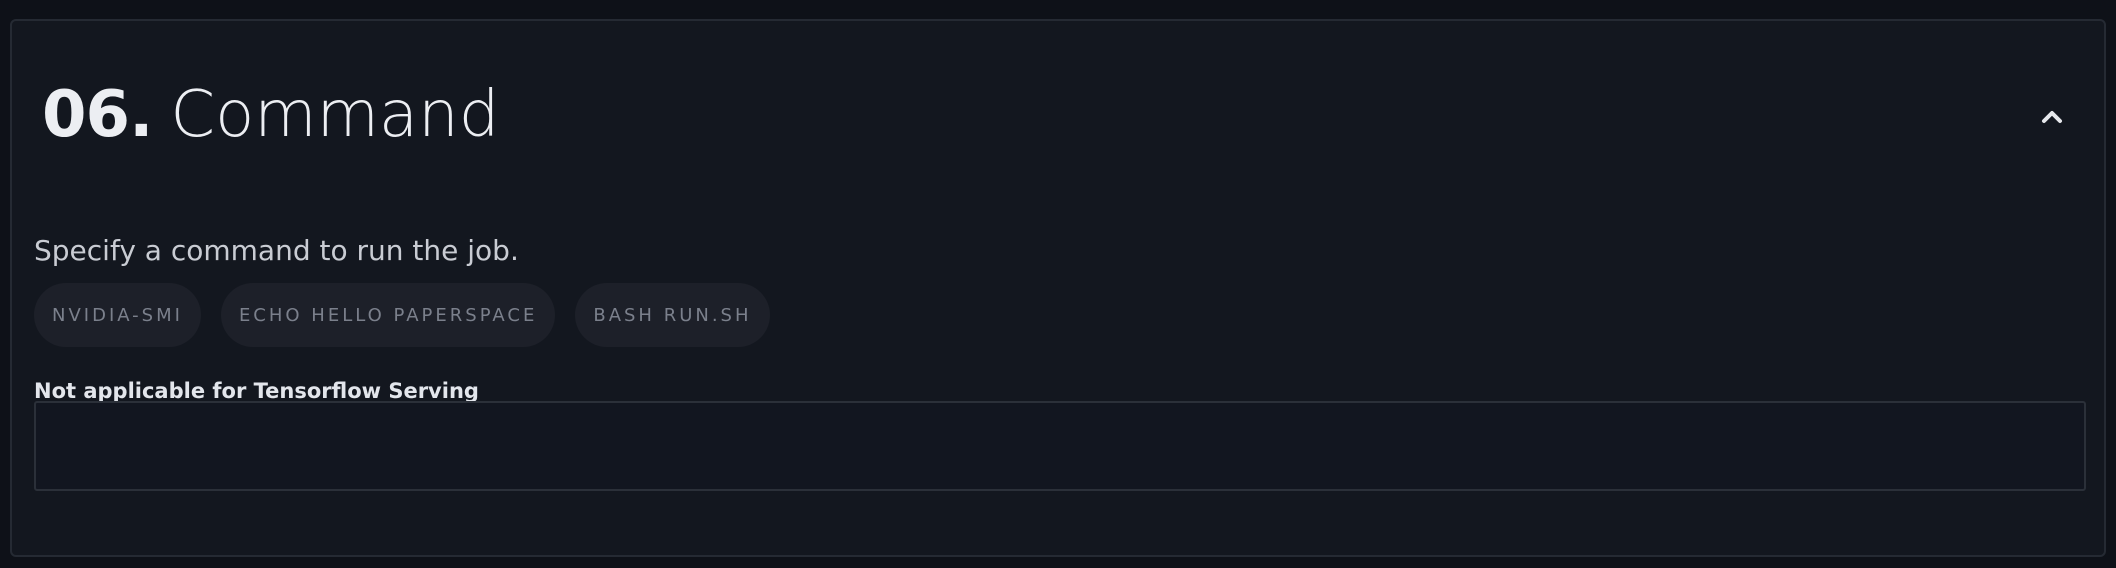 This screenshot has width=2116, height=568. I want to click on collapse-section-button, so click(2052, 117).